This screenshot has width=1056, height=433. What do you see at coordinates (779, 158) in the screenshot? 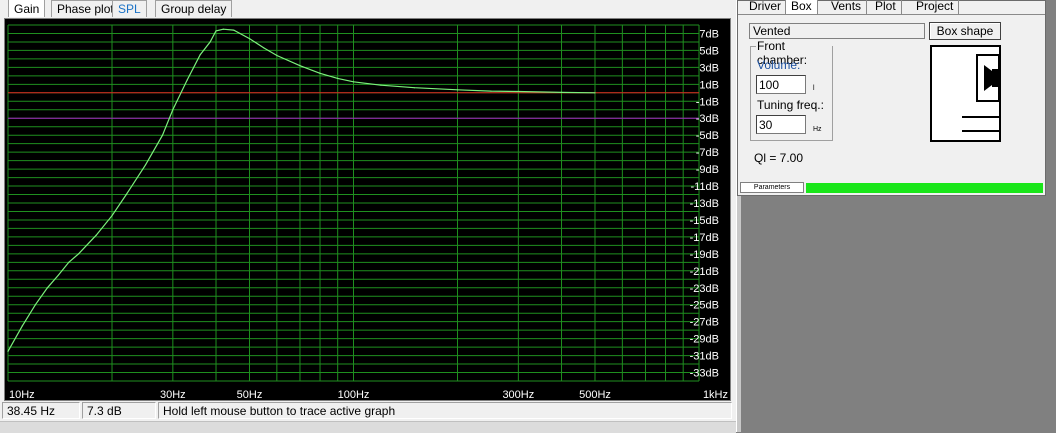
I see `ql-value: Ql = 7.00` at bounding box center [779, 158].